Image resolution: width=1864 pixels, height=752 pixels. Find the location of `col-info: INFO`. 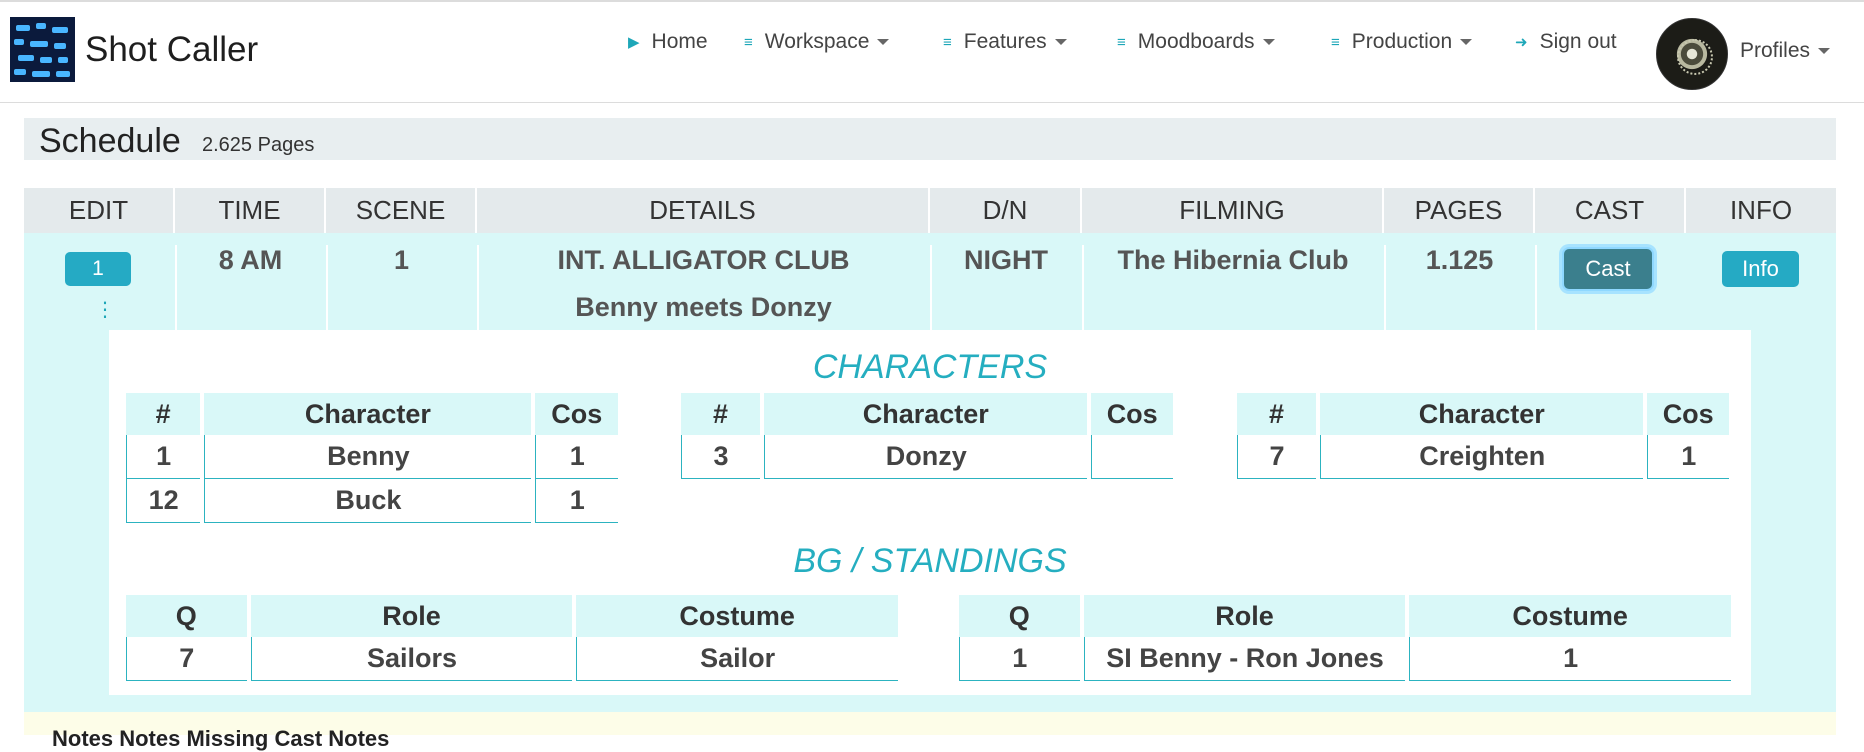

col-info: INFO is located at coordinates (1761, 210).